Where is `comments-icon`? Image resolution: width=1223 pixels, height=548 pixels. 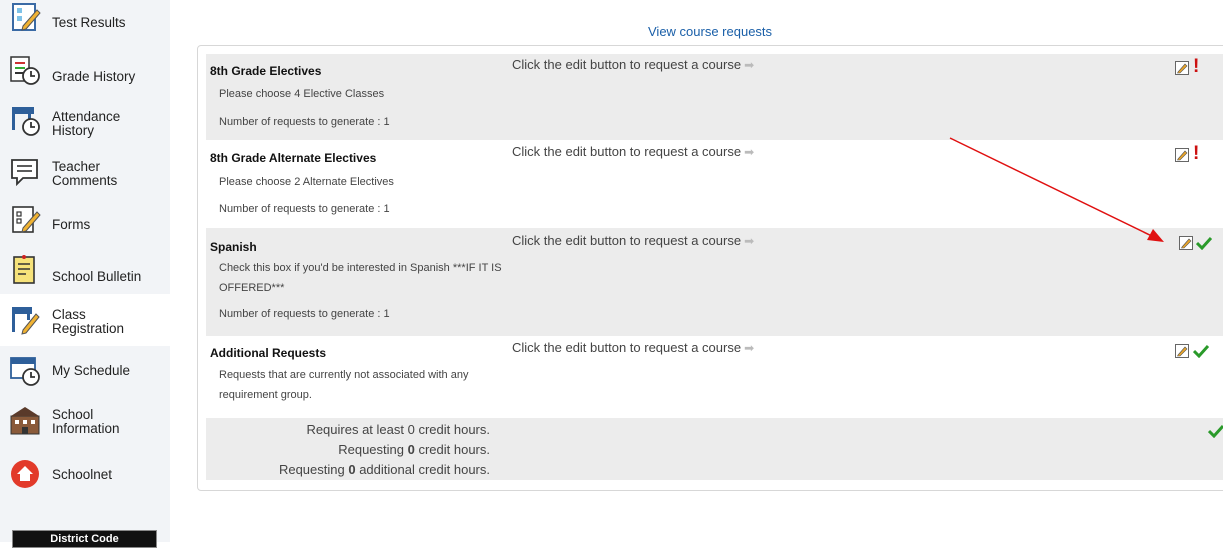
comments-icon is located at coordinates (24, 173).